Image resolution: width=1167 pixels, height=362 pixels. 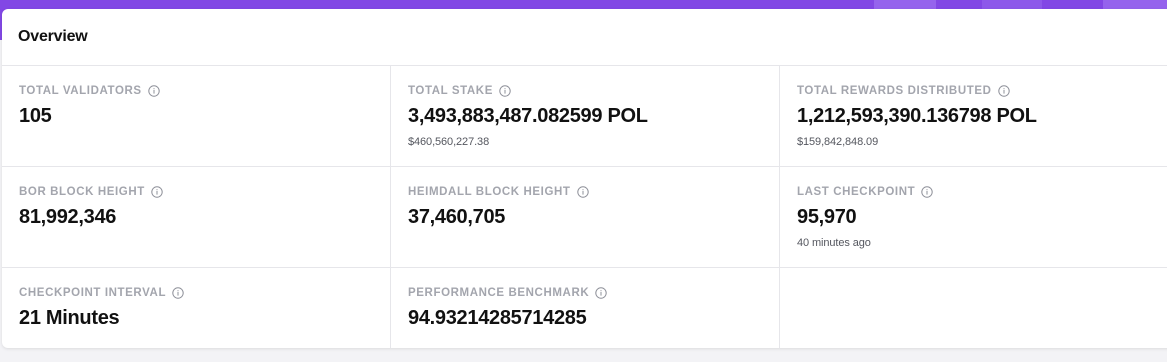 What do you see at coordinates (827, 217) in the screenshot?
I see `stat-value: 95,970` at bounding box center [827, 217].